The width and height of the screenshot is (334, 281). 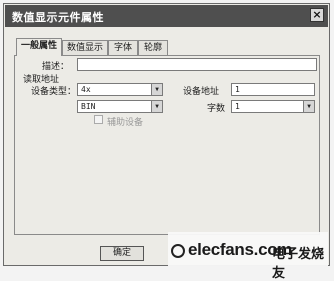 I want to click on device-address-label: 设备地址, so click(x=201, y=92).